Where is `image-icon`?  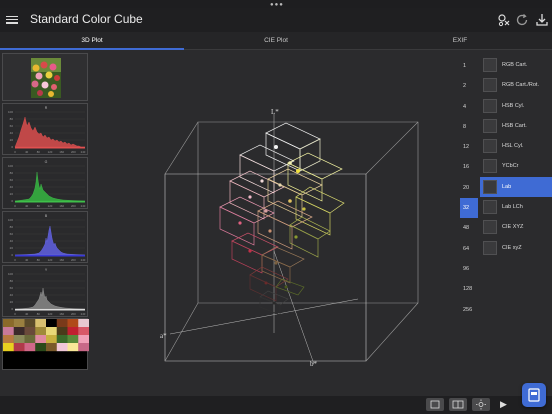 image-icon is located at coordinates (435, 404).